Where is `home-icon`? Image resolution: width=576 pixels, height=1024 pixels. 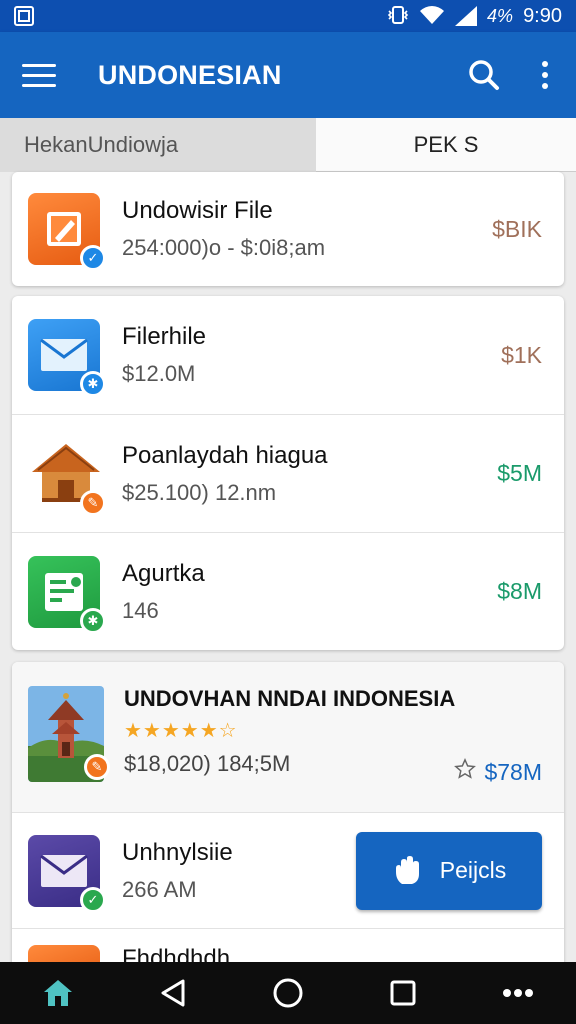 home-icon is located at coordinates (58, 993).